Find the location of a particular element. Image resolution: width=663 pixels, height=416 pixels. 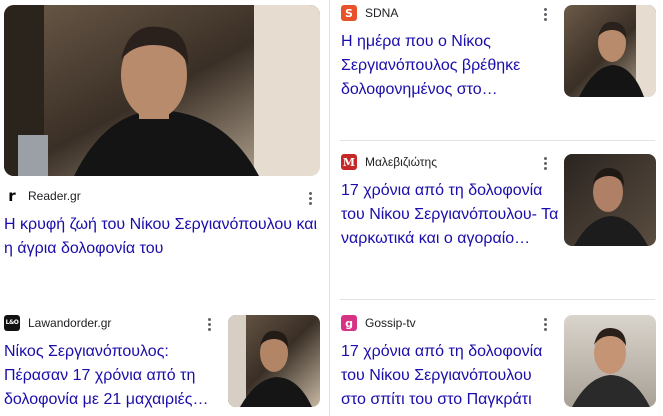

lawandorder-logo-icon: L&O is located at coordinates (12, 323).